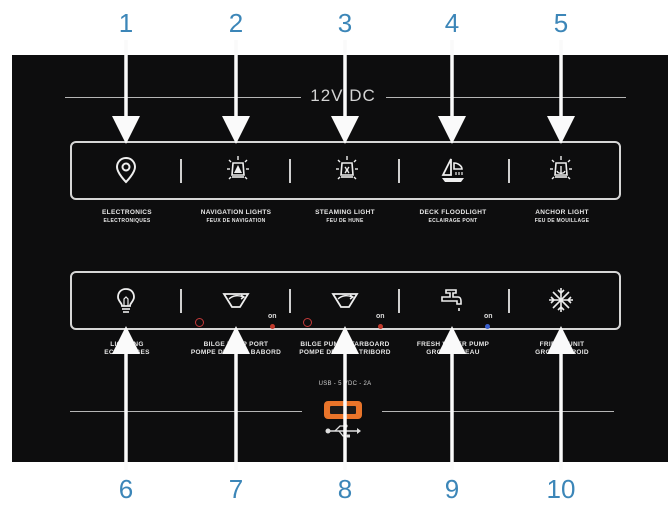 Image resolution: width=668 pixels, height=507 pixels. What do you see at coordinates (345, 216) in the screenshot?
I see `steaming-light-label: STEAMING LIGHT FEU DE HUNE` at bounding box center [345, 216].